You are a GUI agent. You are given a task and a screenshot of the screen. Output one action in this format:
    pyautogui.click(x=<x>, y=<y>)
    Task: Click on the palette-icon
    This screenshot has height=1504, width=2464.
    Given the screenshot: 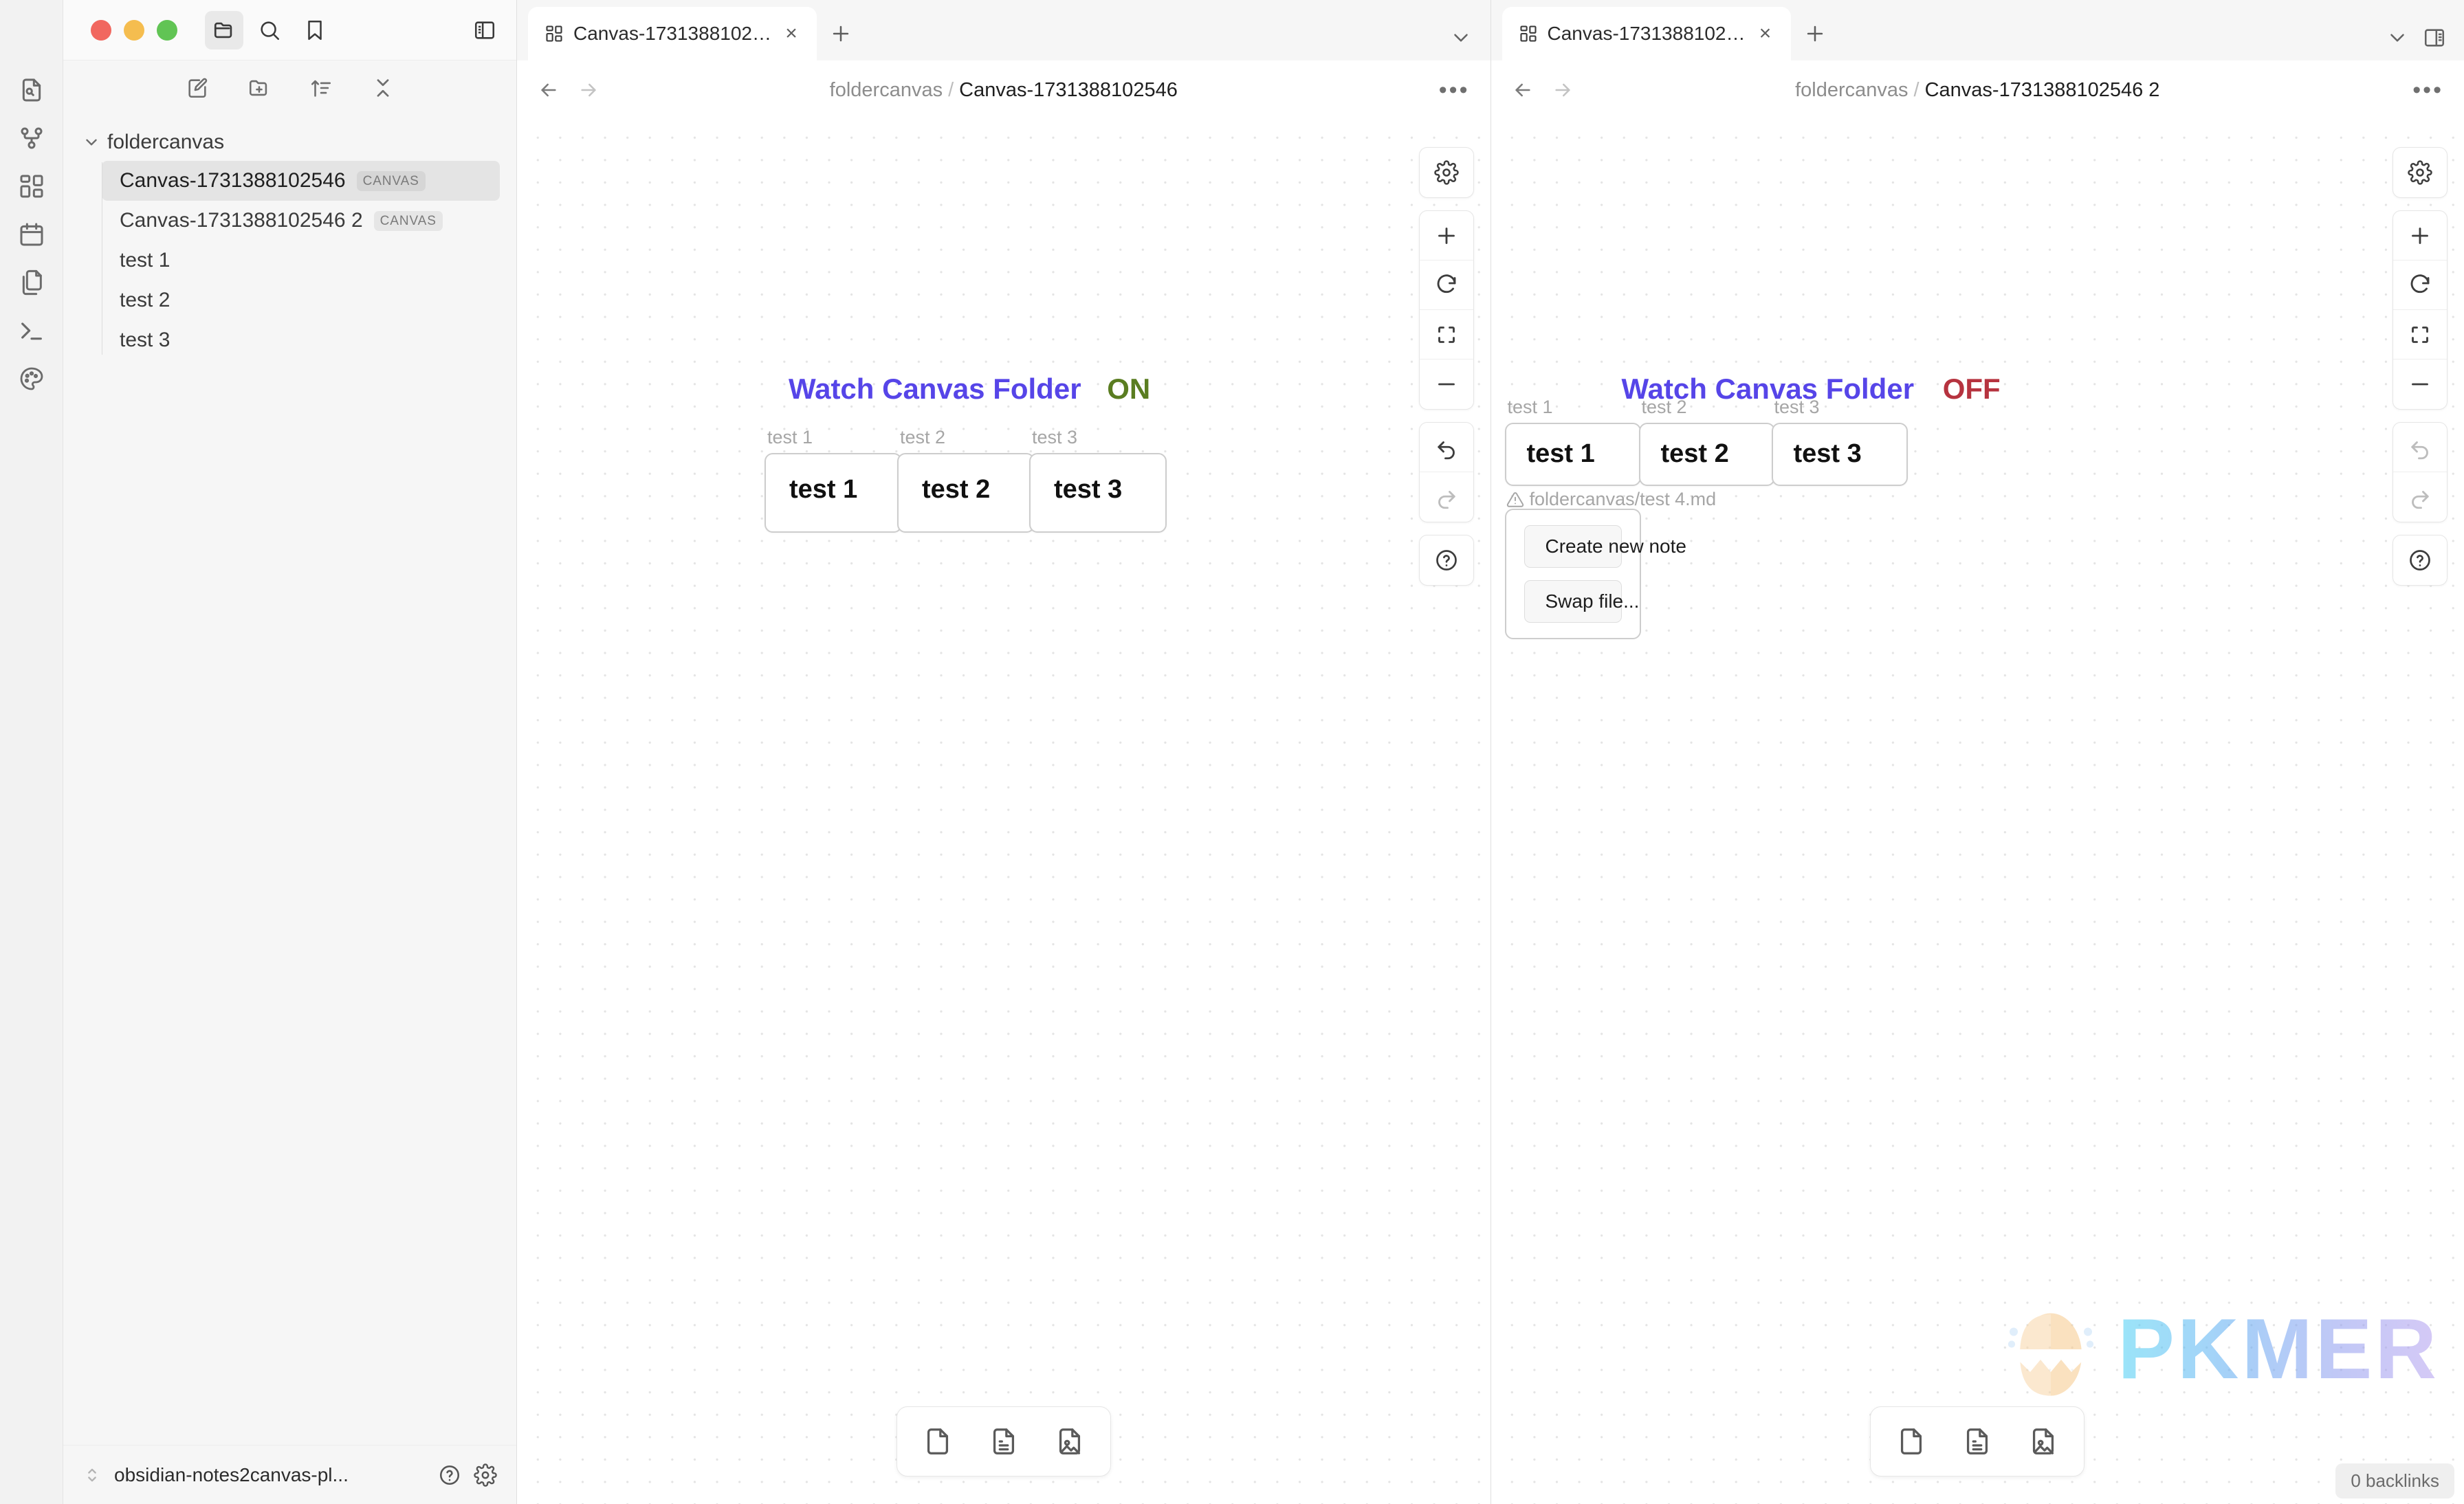 What is the action you would take?
    pyautogui.click(x=32, y=379)
    